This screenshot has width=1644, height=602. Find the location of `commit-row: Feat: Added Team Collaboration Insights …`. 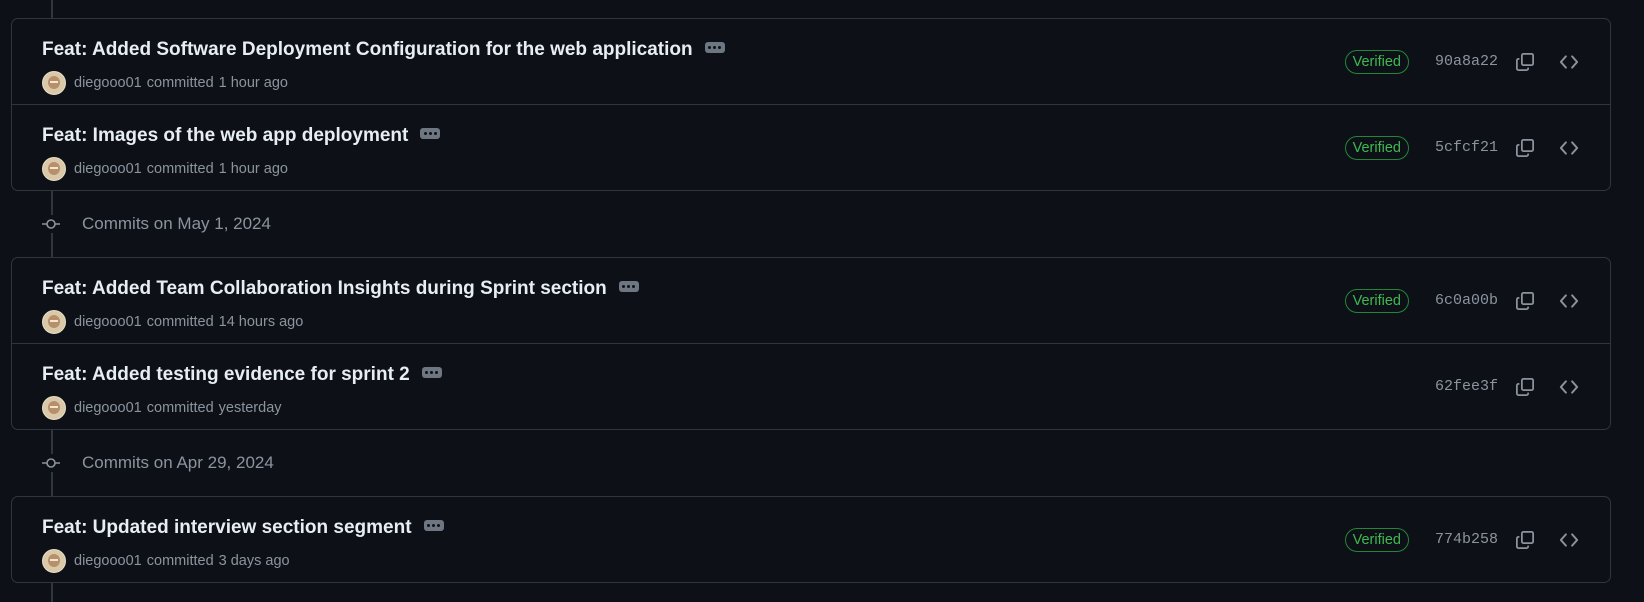

commit-row: Feat: Added Team Collaboration Insights … is located at coordinates (811, 300).